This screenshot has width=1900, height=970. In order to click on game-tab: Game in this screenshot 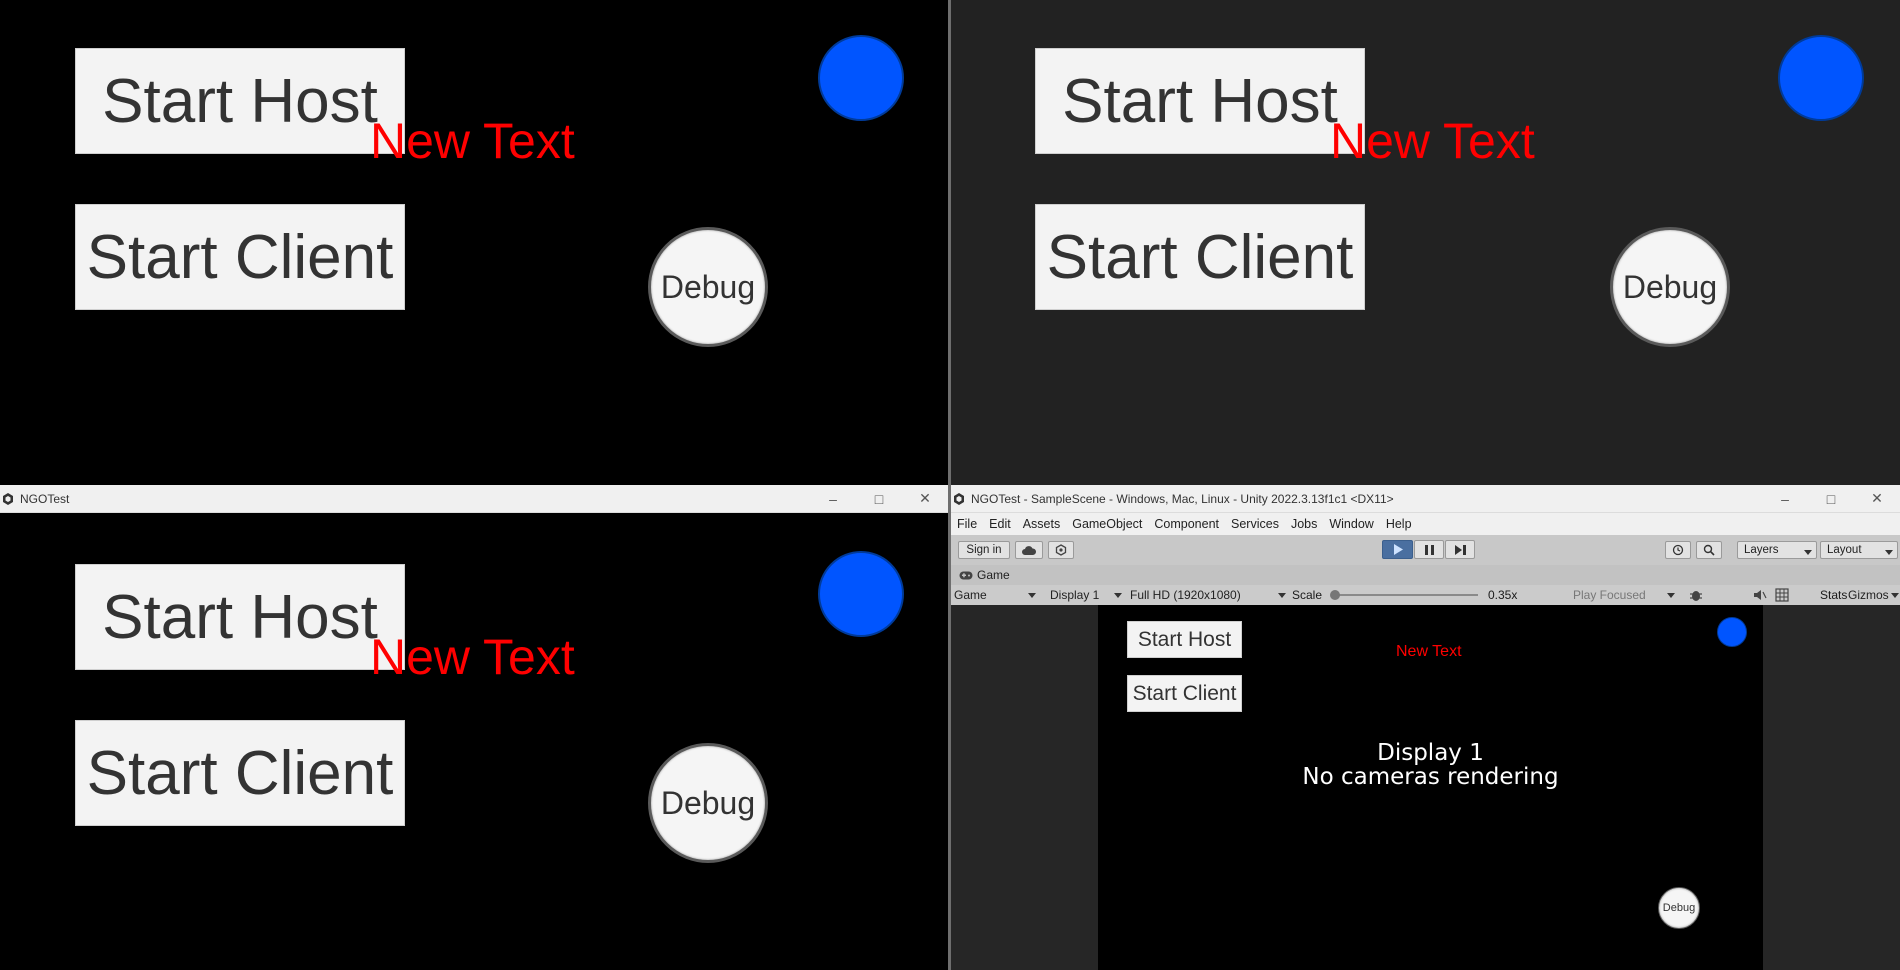, I will do `click(993, 575)`.